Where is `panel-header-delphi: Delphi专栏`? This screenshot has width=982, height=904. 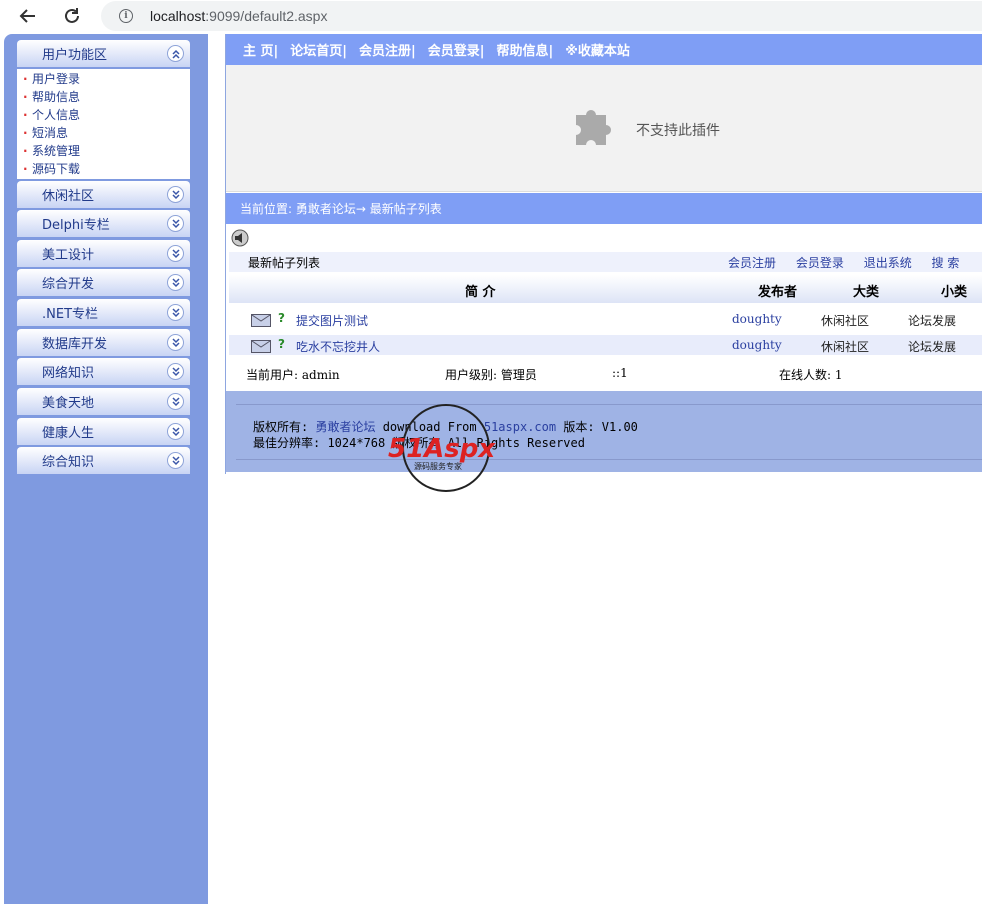
panel-header-delphi: Delphi专栏 is located at coordinates (103, 223).